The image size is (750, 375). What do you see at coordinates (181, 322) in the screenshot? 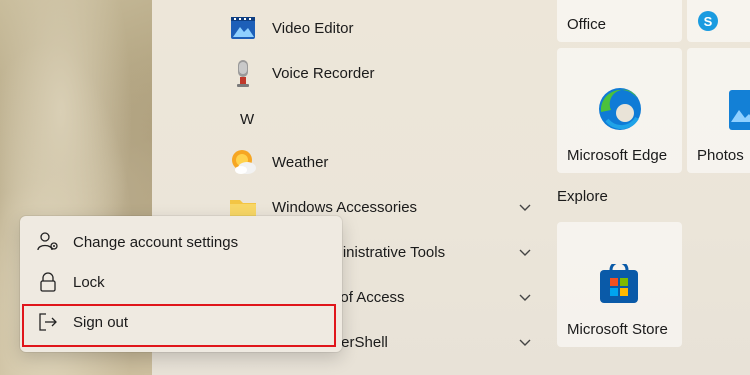
I see `menu-item-sign-out: Sign out` at bounding box center [181, 322].